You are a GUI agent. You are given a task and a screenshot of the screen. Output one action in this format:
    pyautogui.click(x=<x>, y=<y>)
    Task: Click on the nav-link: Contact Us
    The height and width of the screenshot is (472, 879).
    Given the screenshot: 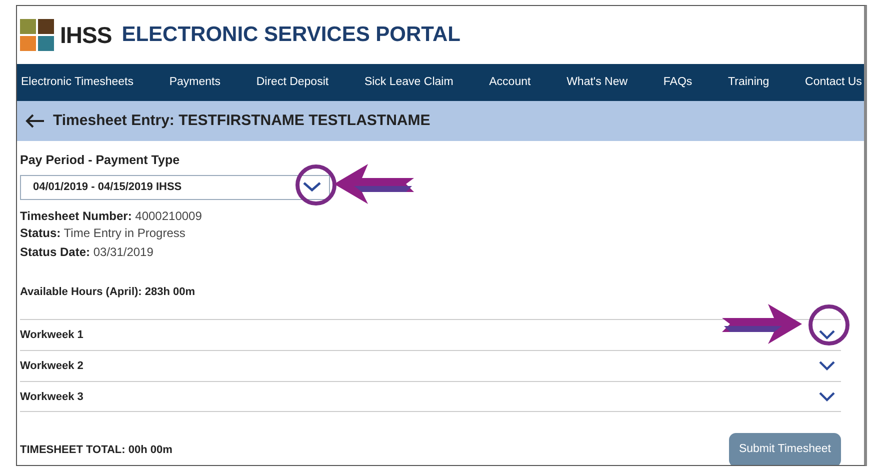 What is the action you would take?
    pyautogui.click(x=833, y=83)
    